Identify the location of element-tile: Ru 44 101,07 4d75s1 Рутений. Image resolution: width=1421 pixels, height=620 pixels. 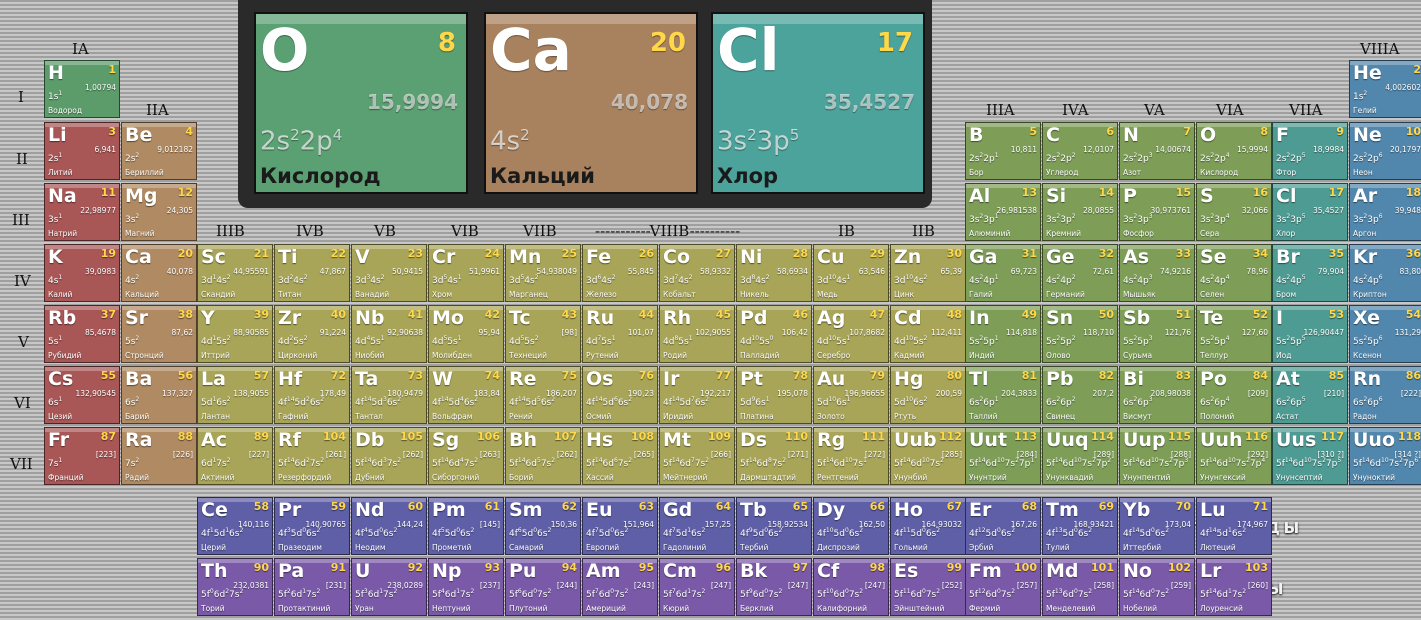
(620, 334).